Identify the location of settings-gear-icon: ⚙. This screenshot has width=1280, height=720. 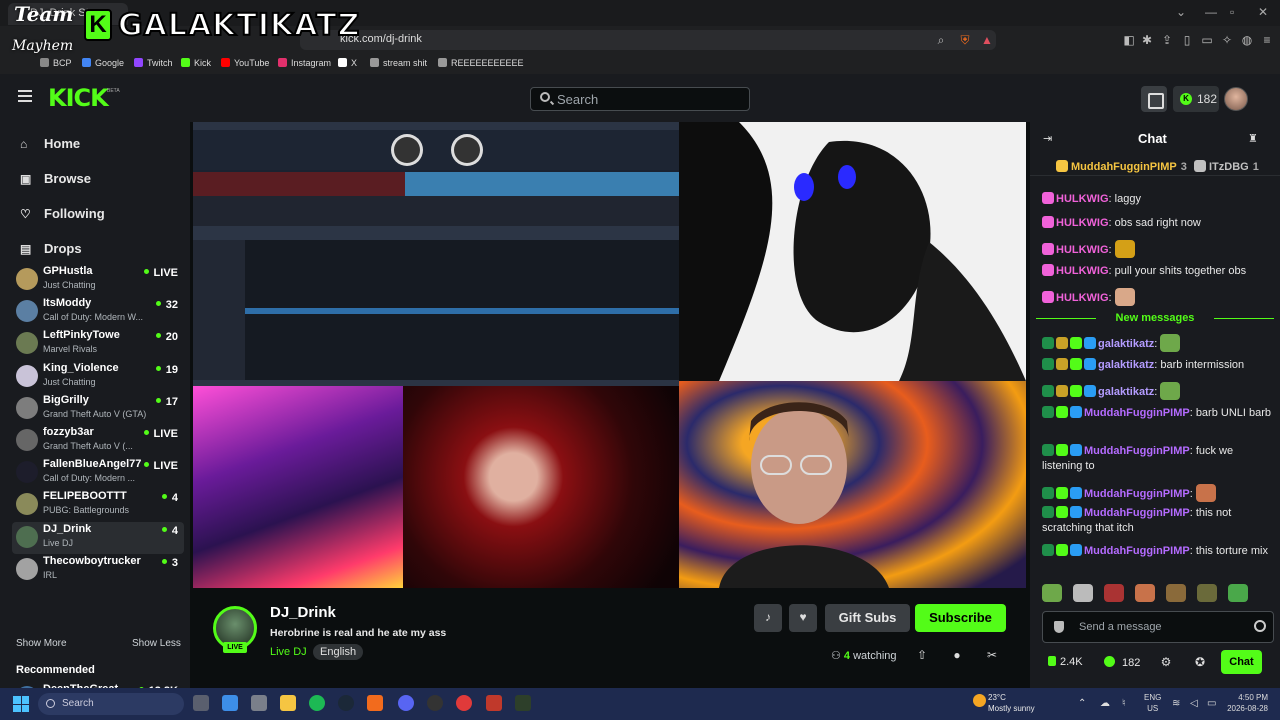
(1166, 662).